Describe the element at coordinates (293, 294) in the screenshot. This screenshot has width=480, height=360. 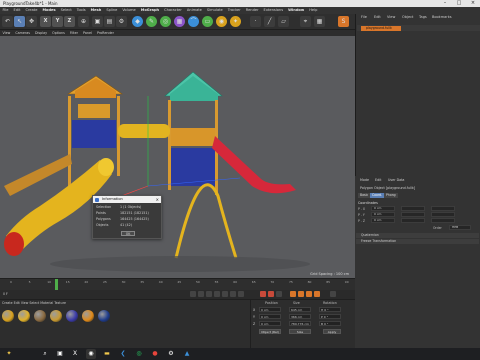
I see `key-position-icon` at that location.